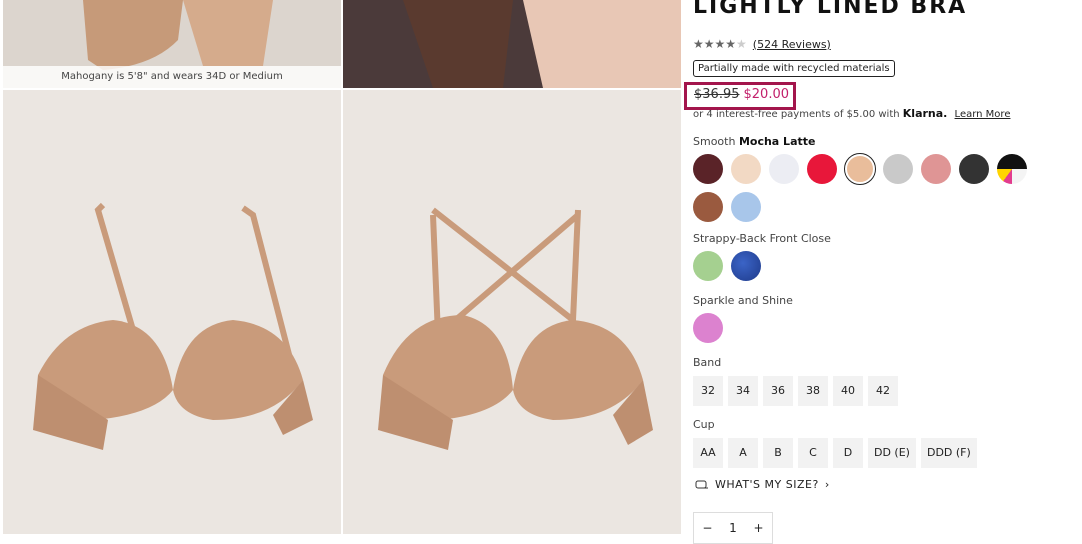  Describe the element at coordinates (868, 328) in the screenshot. I see `sparkle-swatches` at that location.